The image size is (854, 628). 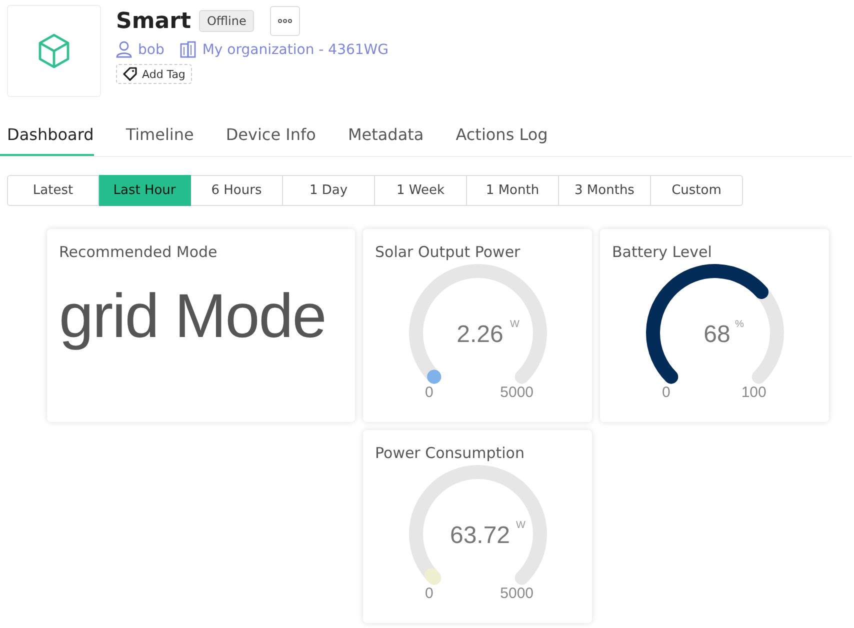 What do you see at coordinates (479, 535) in the screenshot?
I see `gauge-value: 63.72` at bounding box center [479, 535].